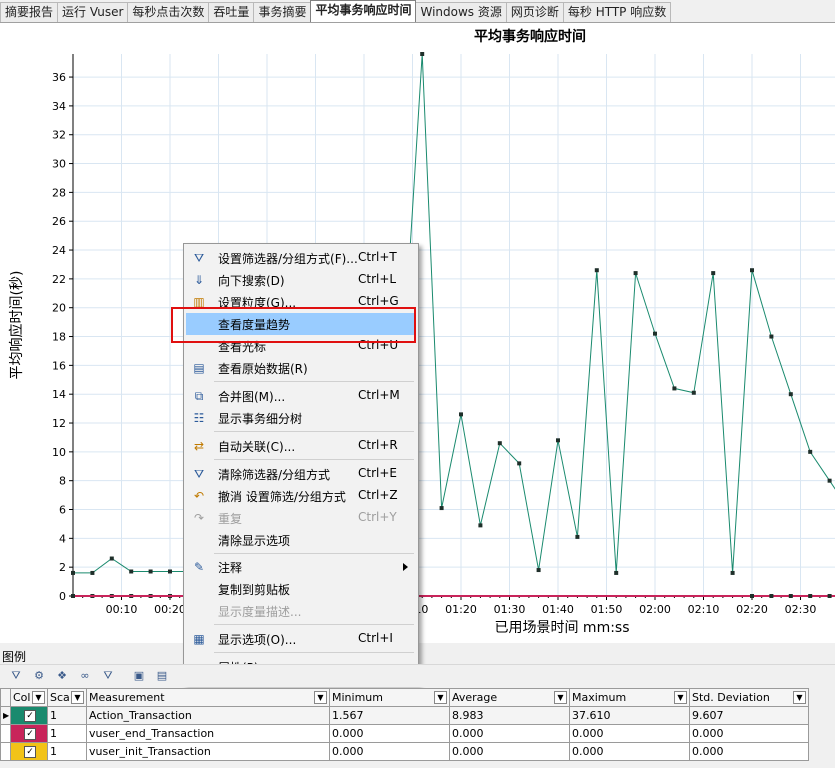 This screenshot has width=835, height=768. What do you see at coordinates (389, 715) in the screenshot?
I see `minimum-cell: 1.567` at bounding box center [389, 715].